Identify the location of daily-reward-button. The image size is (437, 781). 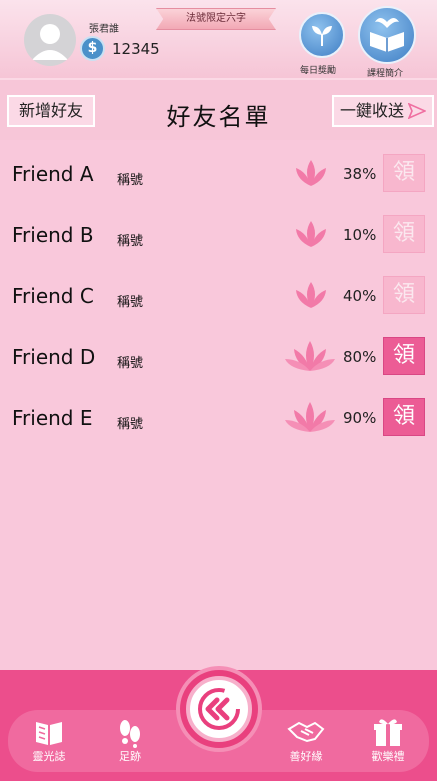
(322, 35).